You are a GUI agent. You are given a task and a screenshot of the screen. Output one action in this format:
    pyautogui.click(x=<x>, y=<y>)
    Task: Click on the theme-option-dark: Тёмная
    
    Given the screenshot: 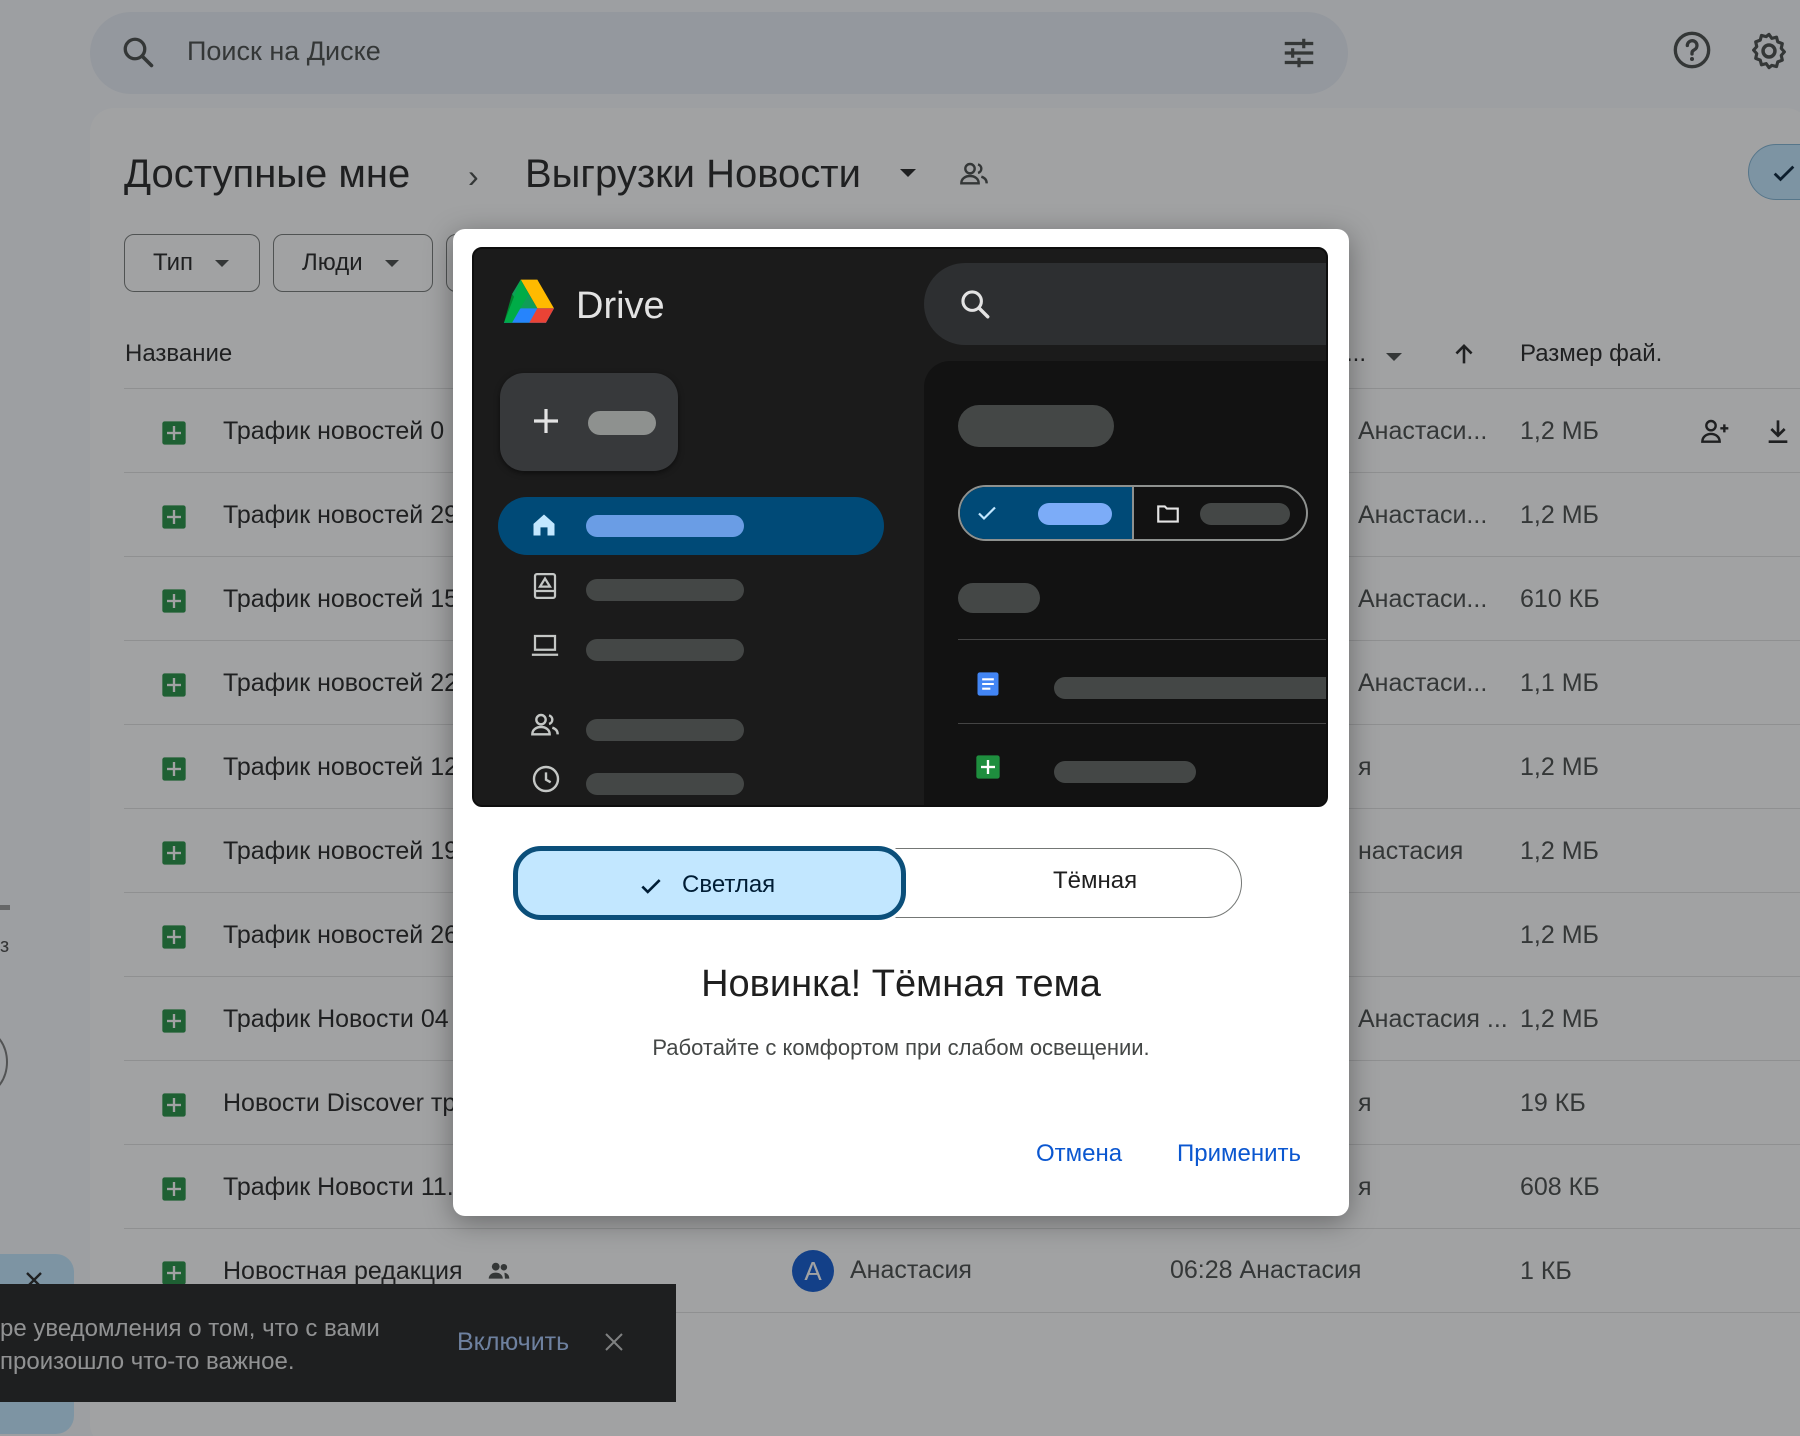 What is the action you would take?
    pyautogui.click(x=1095, y=881)
    